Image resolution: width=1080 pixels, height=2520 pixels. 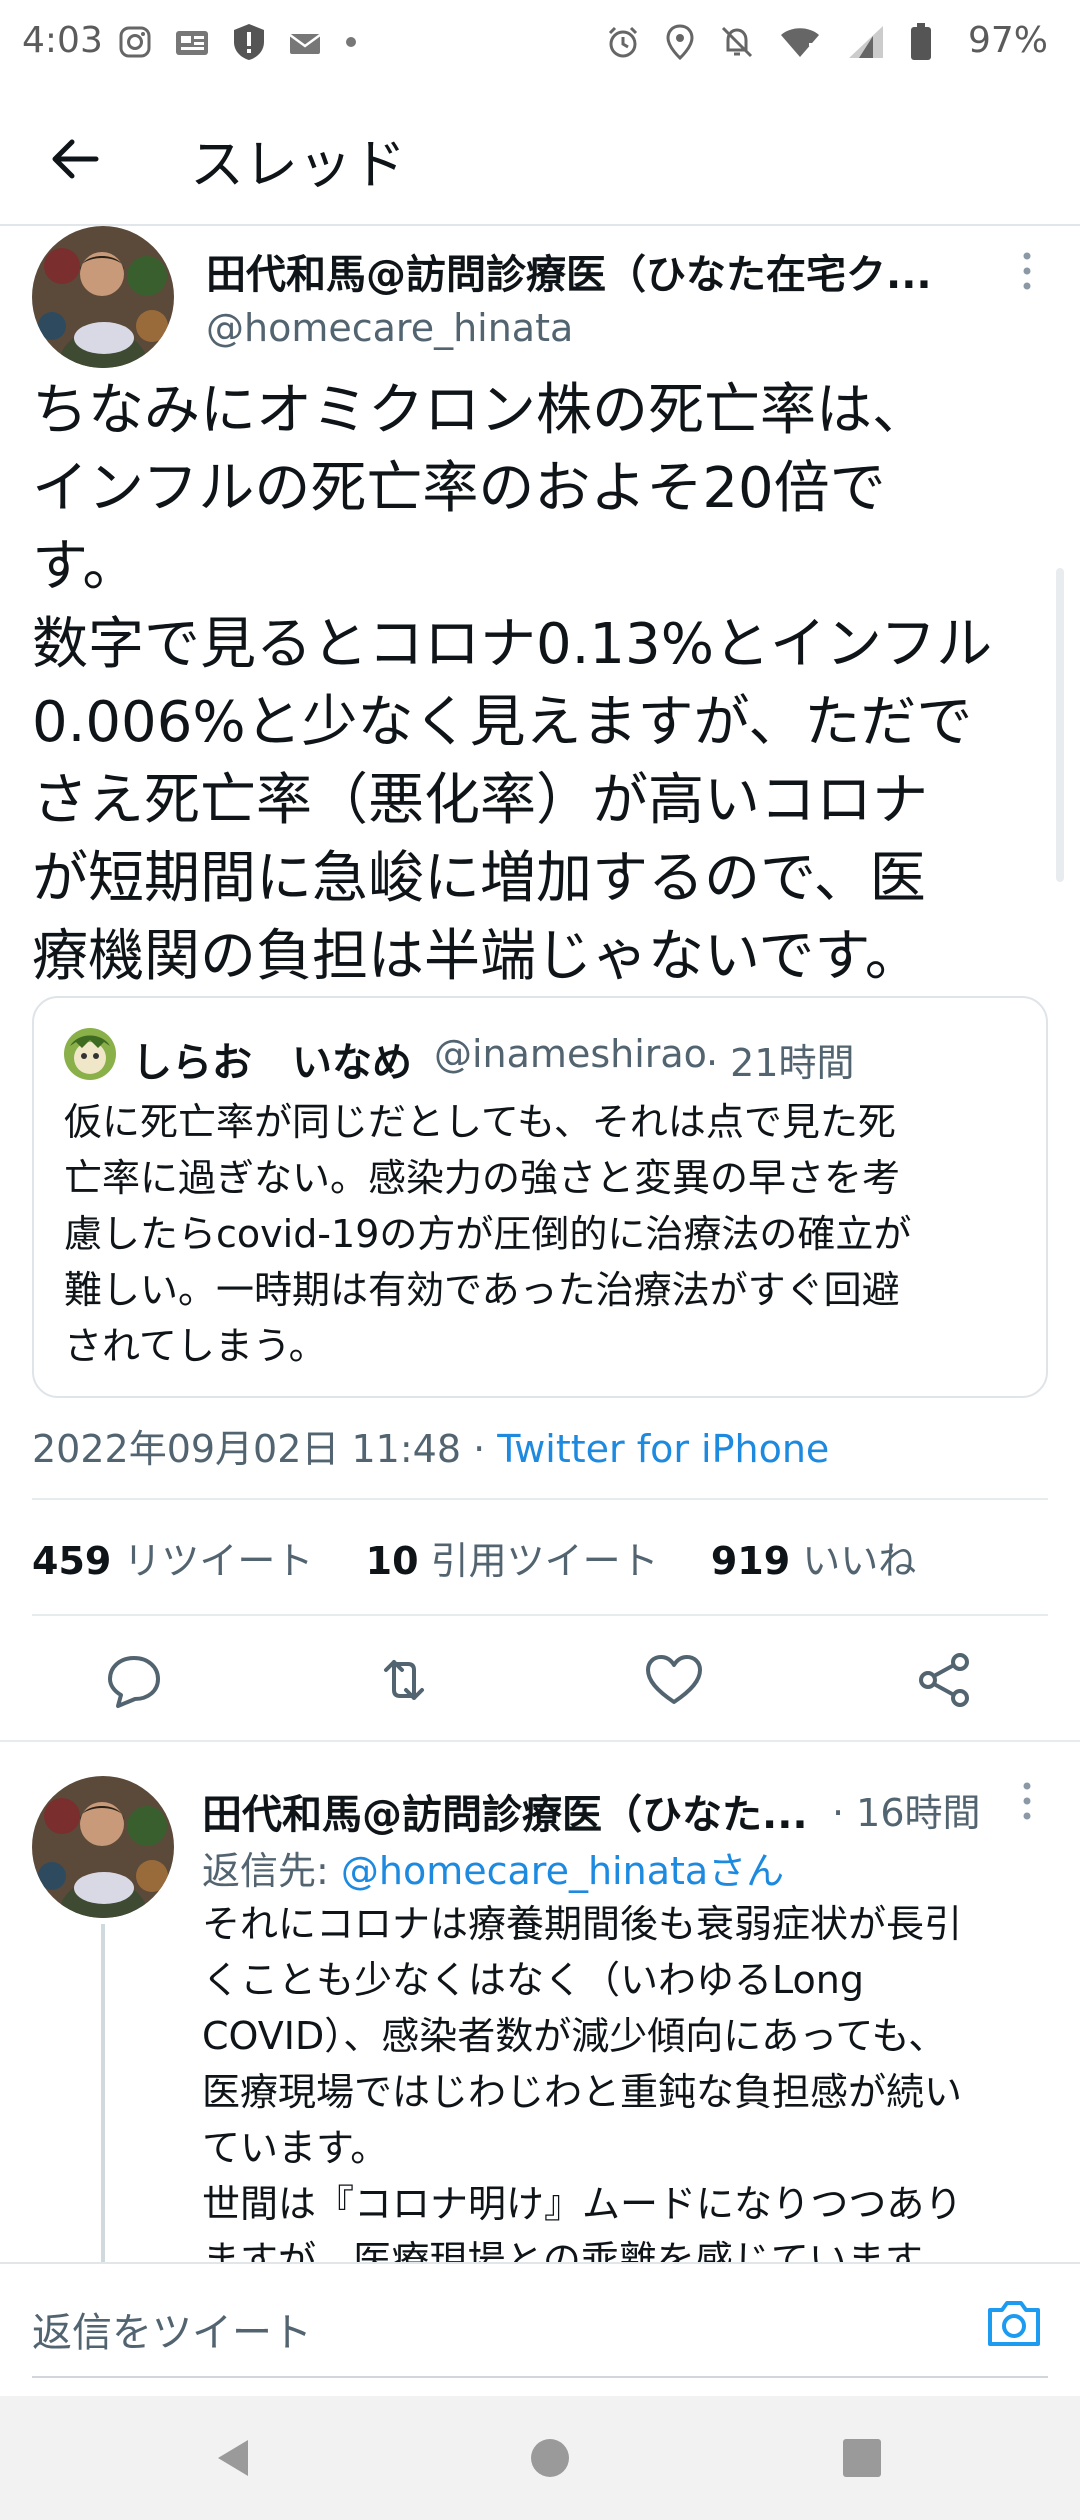 What do you see at coordinates (921, 41) in the screenshot?
I see `battery-icon` at bounding box center [921, 41].